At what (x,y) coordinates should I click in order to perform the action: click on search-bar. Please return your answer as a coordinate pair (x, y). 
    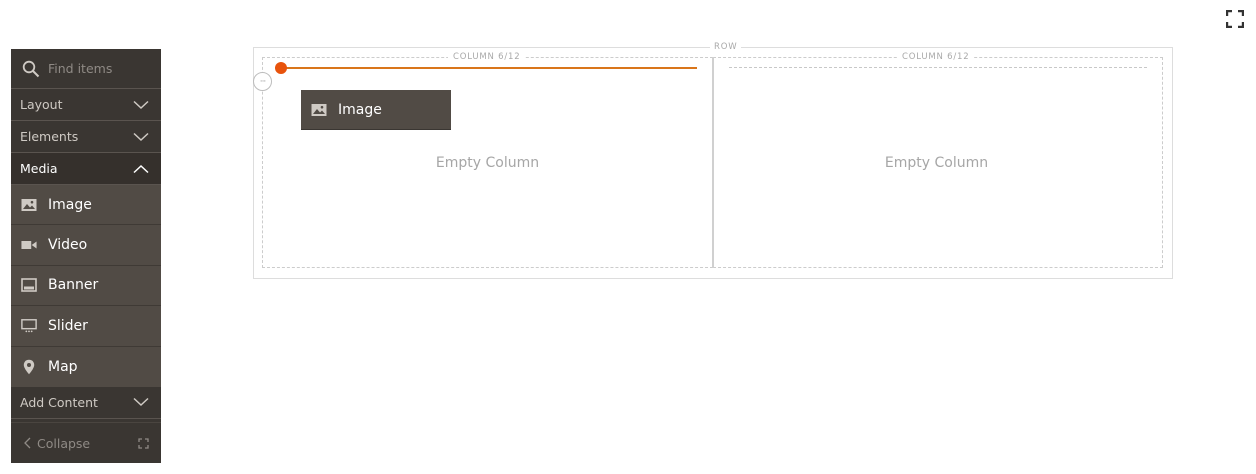
    Looking at the image, I should click on (86, 69).